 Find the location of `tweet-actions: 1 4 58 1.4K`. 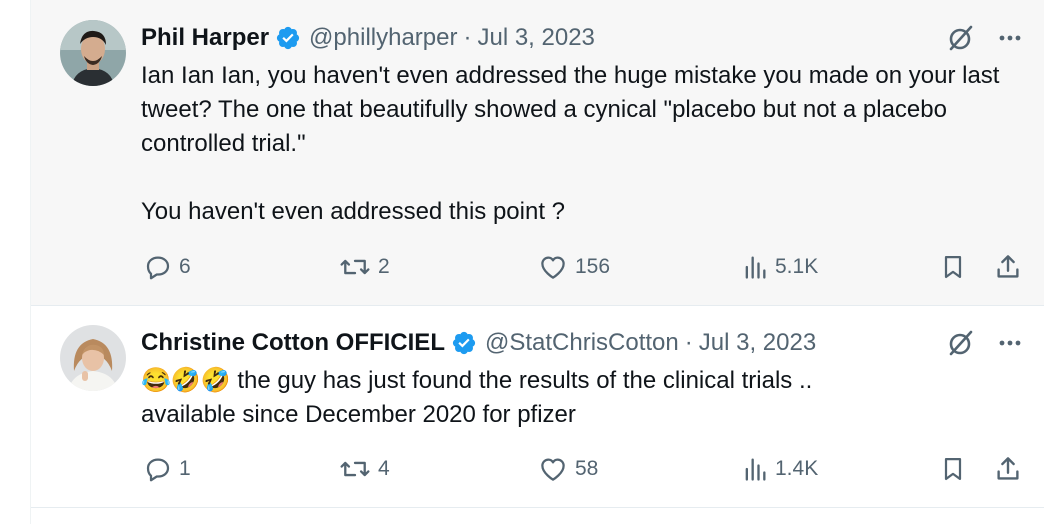

tweet-actions: 1 4 58 1.4K is located at coordinates (592, 469).